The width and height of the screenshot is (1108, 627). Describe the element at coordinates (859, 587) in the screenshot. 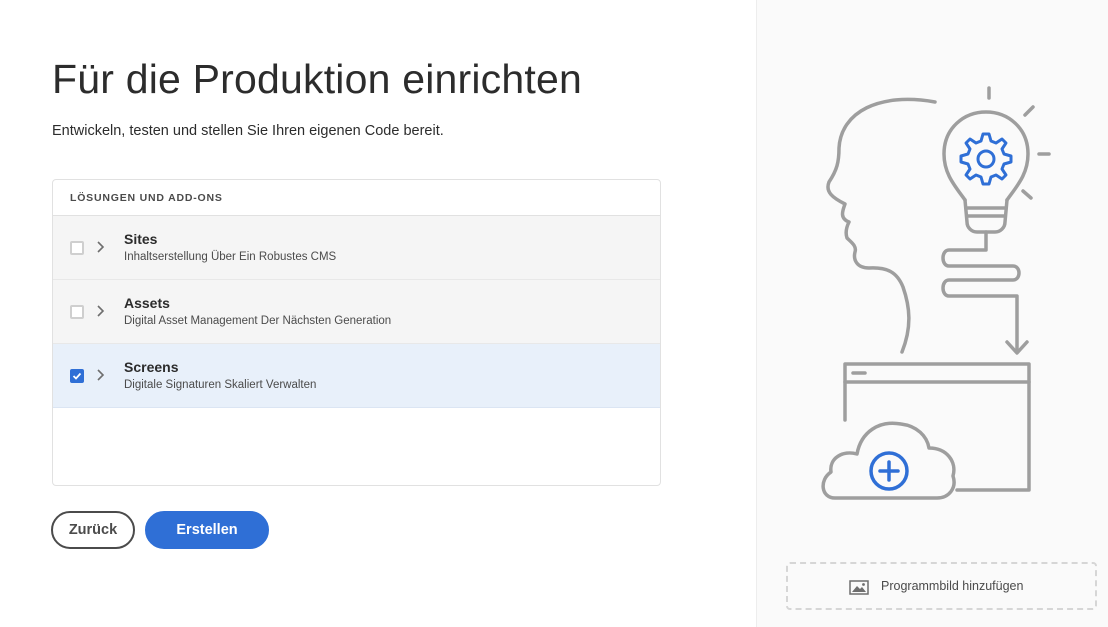

I see `image-icon` at that location.